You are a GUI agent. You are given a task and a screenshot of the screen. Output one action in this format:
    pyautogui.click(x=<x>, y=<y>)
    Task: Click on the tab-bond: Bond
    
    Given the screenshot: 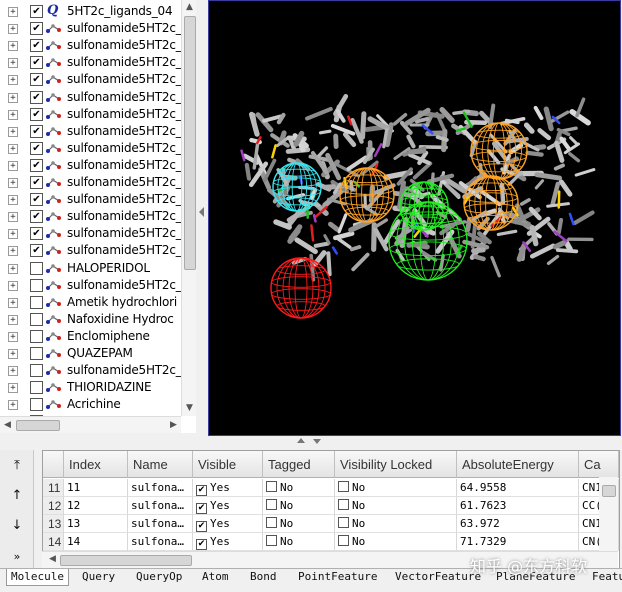 What is the action you would take?
    pyautogui.click(x=263, y=576)
    